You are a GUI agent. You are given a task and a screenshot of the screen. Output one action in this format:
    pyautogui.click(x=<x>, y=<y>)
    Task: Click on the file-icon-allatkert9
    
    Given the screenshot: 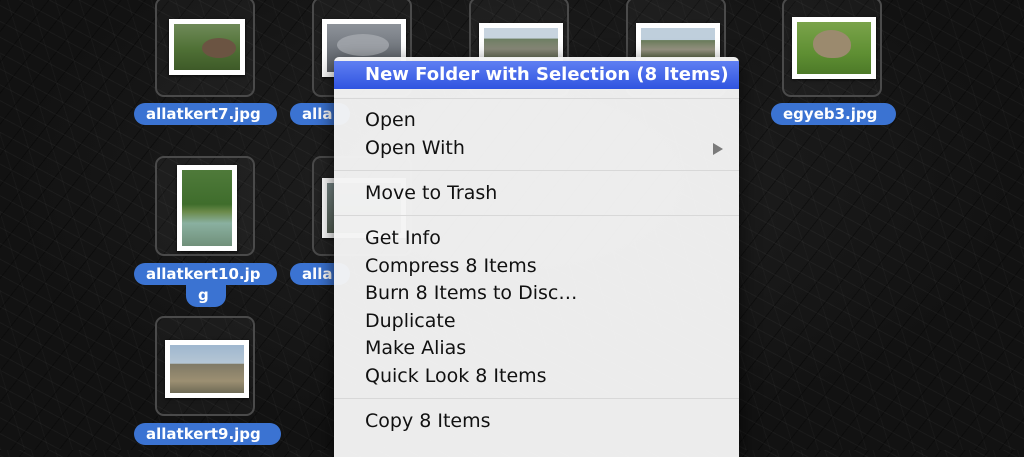 What is the action you would take?
    pyautogui.click(x=205, y=366)
    